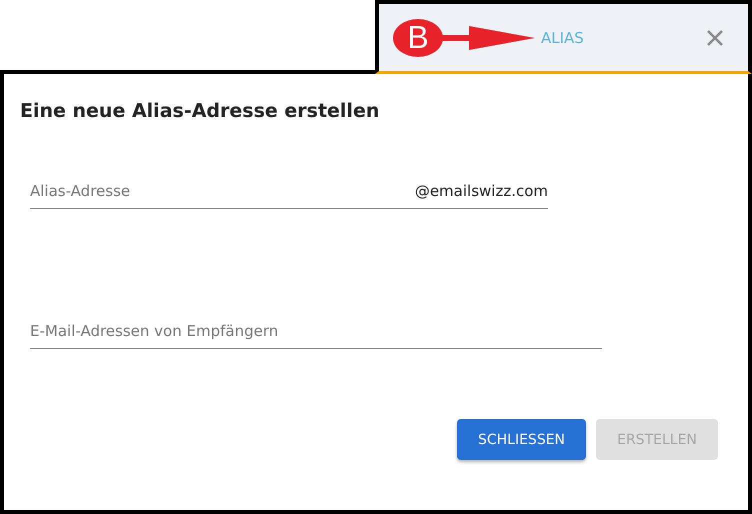 The width and height of the screenshot is (752, 514). I want to click on close-icon, so click(715, 37).